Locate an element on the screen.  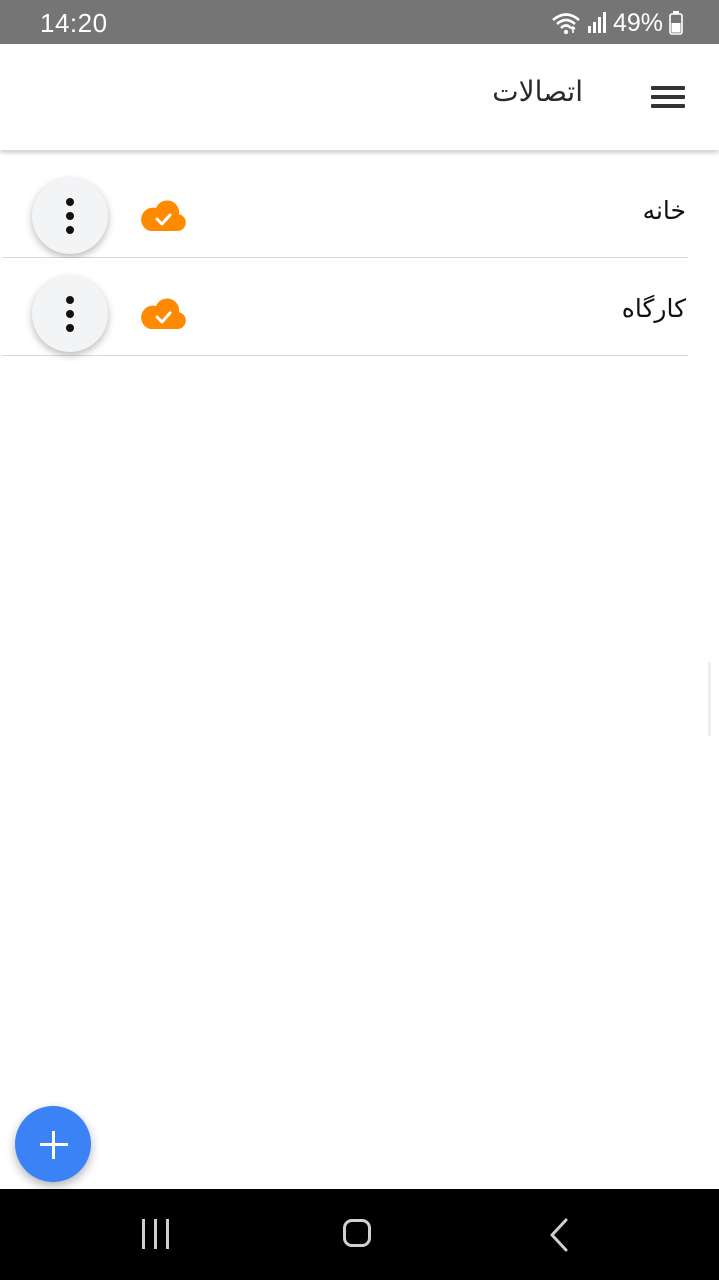
app-bar: اتصالات is located at coordinates (359, 97).